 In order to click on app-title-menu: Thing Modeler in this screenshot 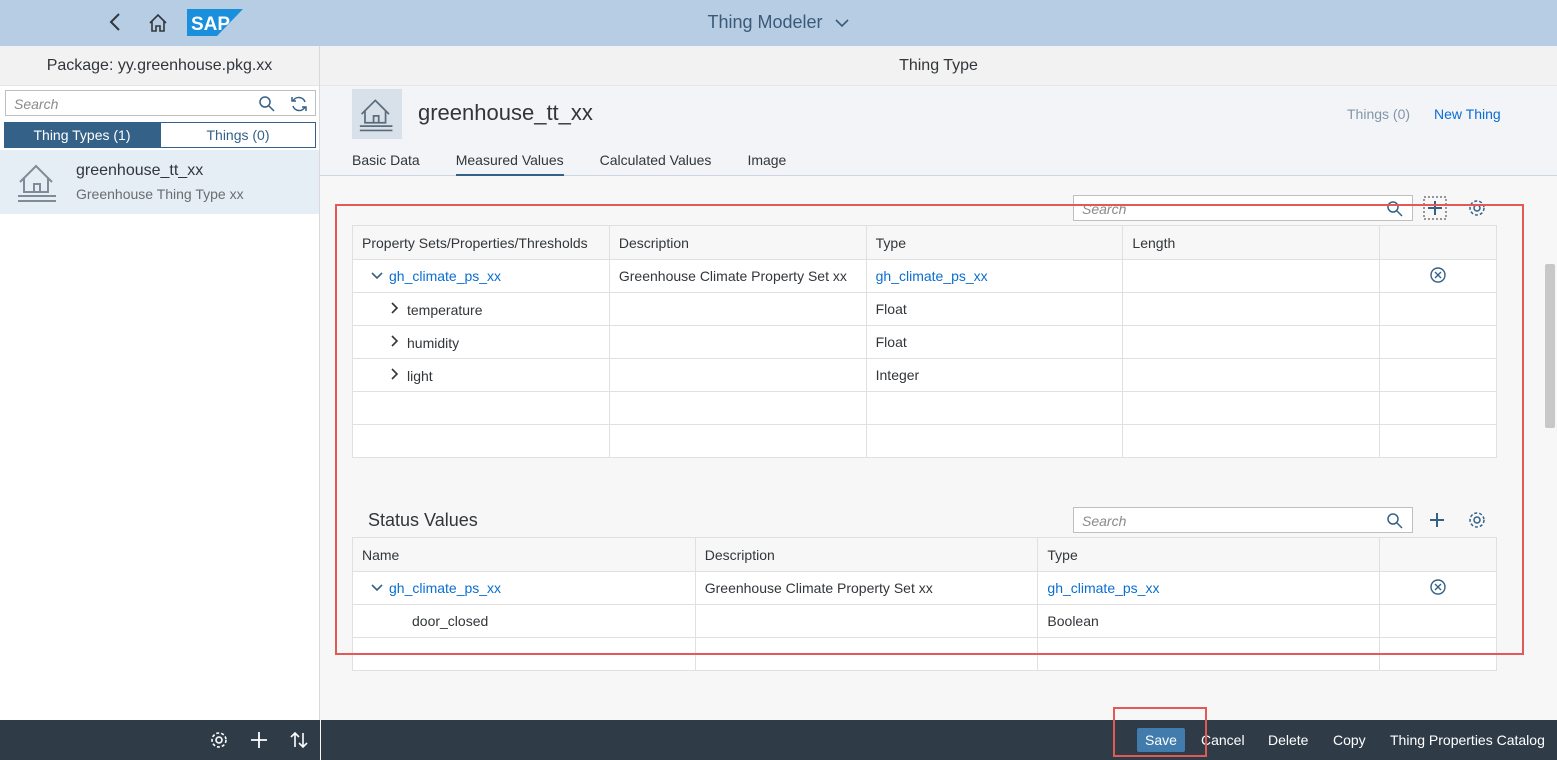, I will do `click(778, 23)`.